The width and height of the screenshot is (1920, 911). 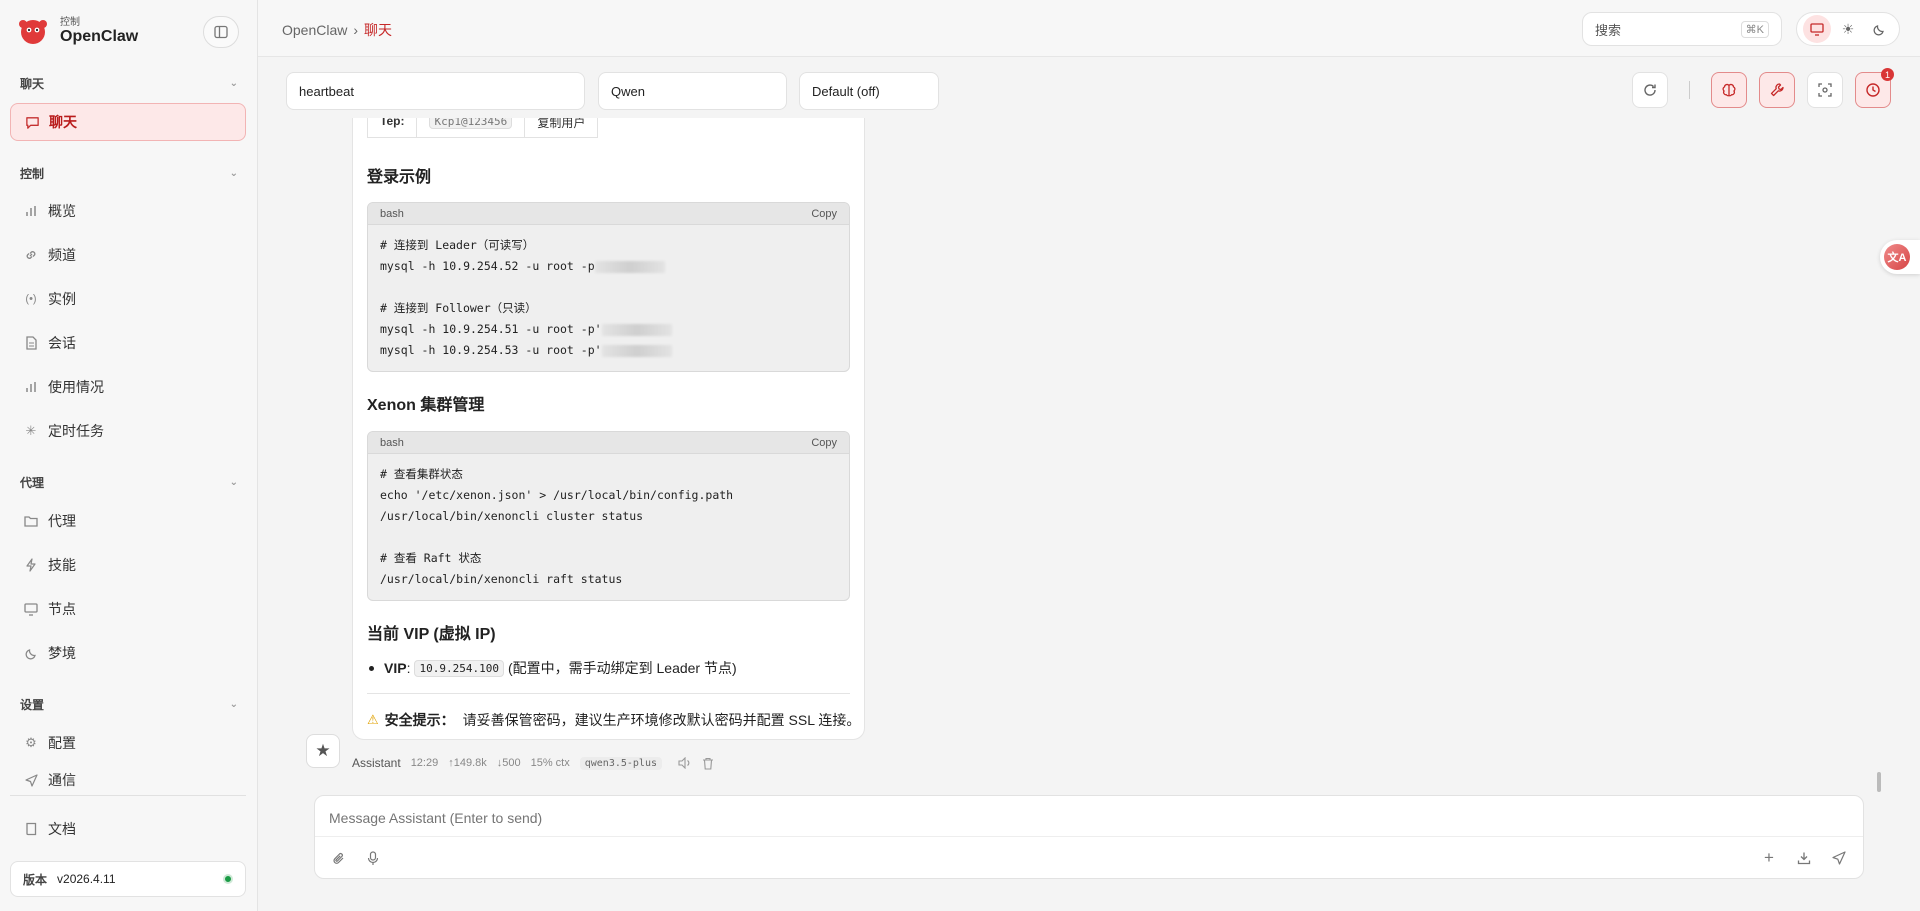 I want to click on thinking-toggle-button, so click(x=1729, y=90).